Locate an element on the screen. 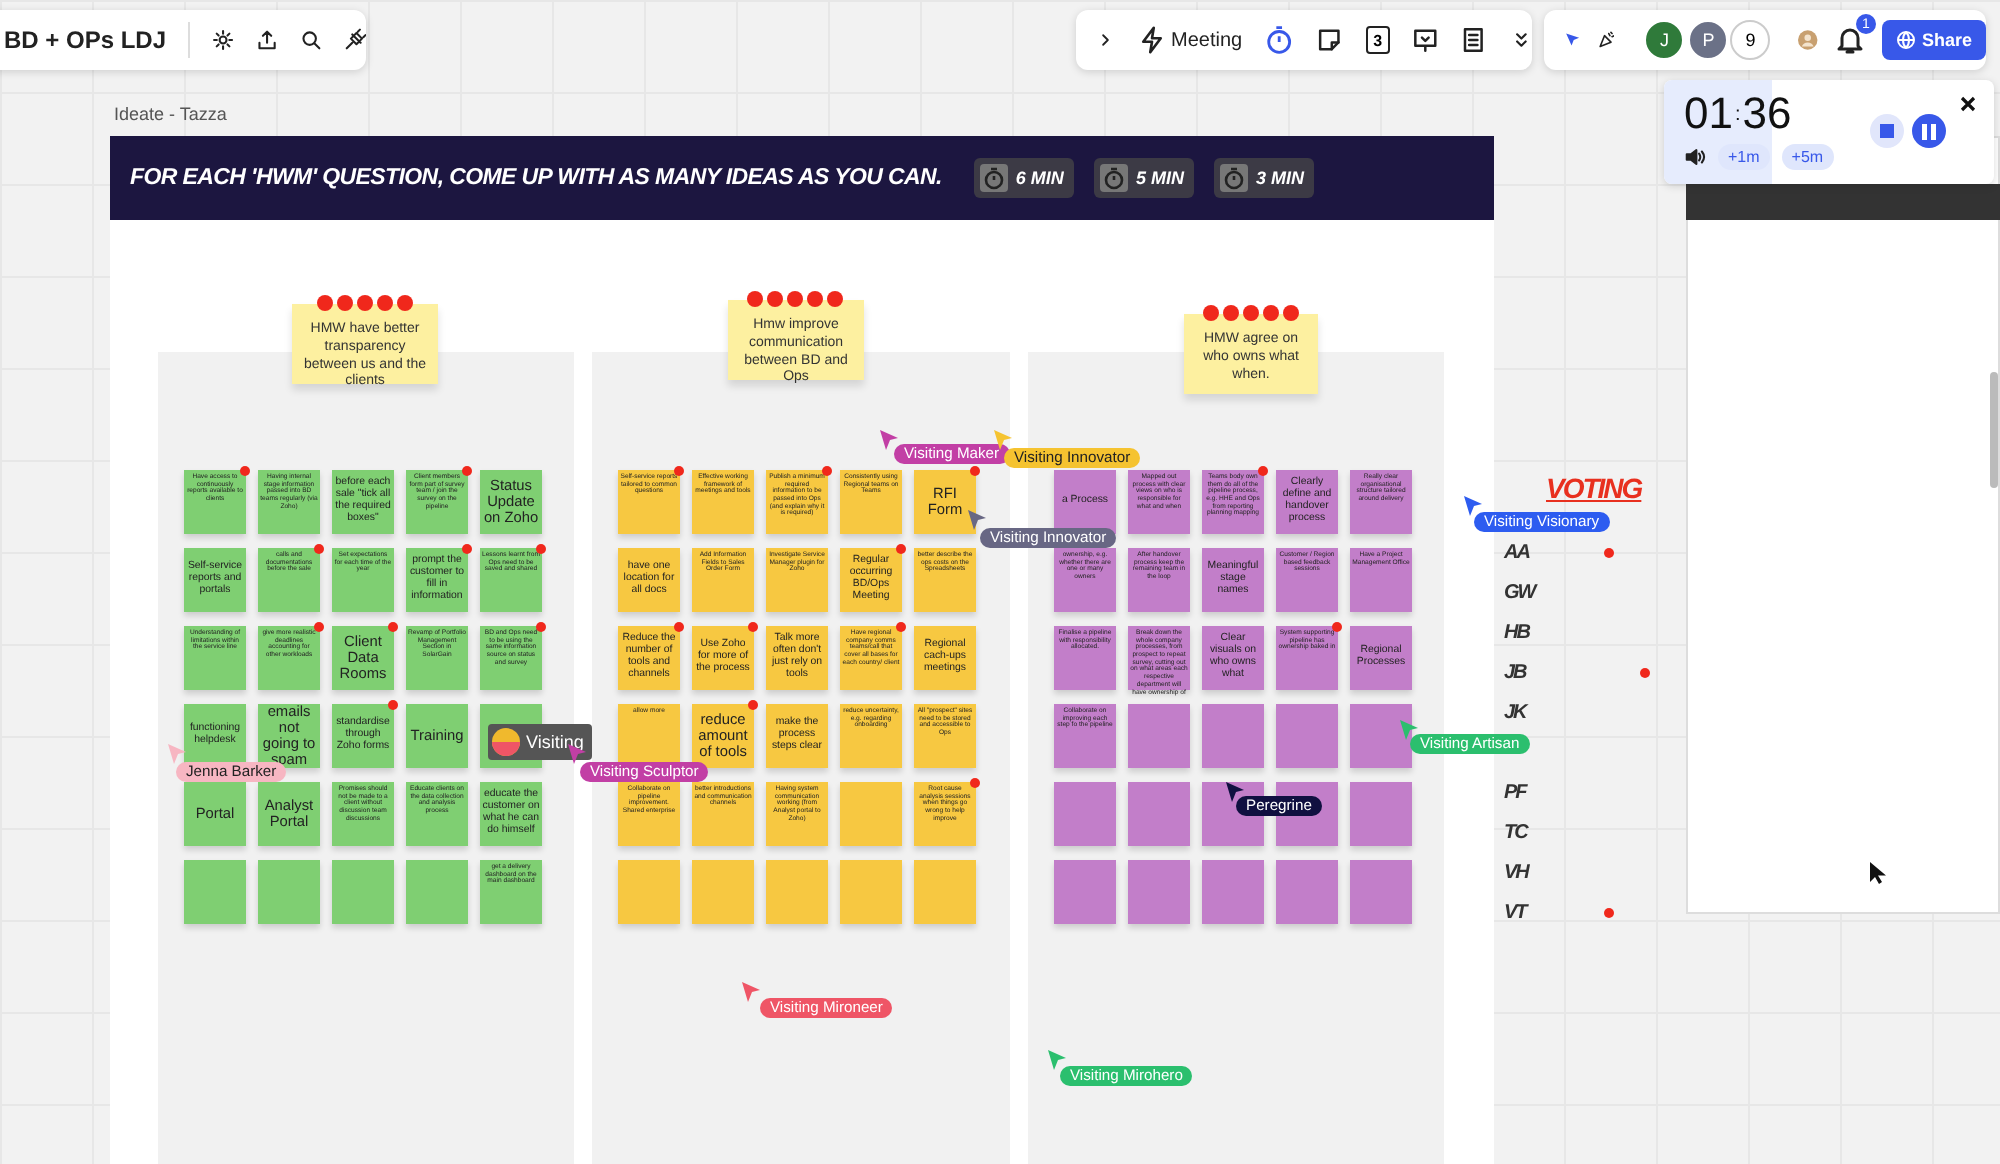 The image size is (2000, 1164). pause-button is located at coordinates (1929, 131).